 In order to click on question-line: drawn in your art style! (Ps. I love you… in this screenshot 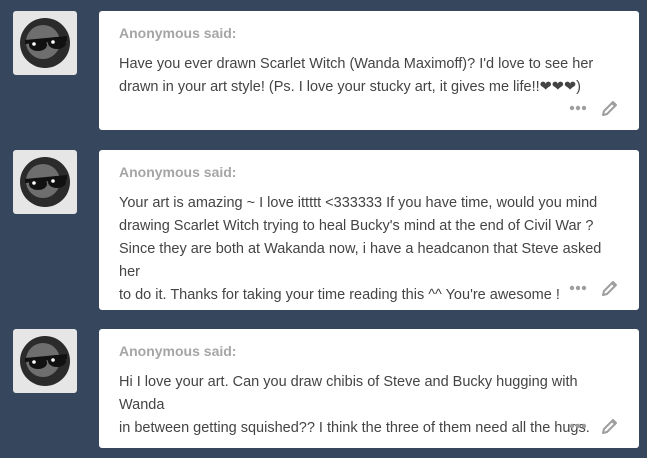, I will do `click(350, 87)`.